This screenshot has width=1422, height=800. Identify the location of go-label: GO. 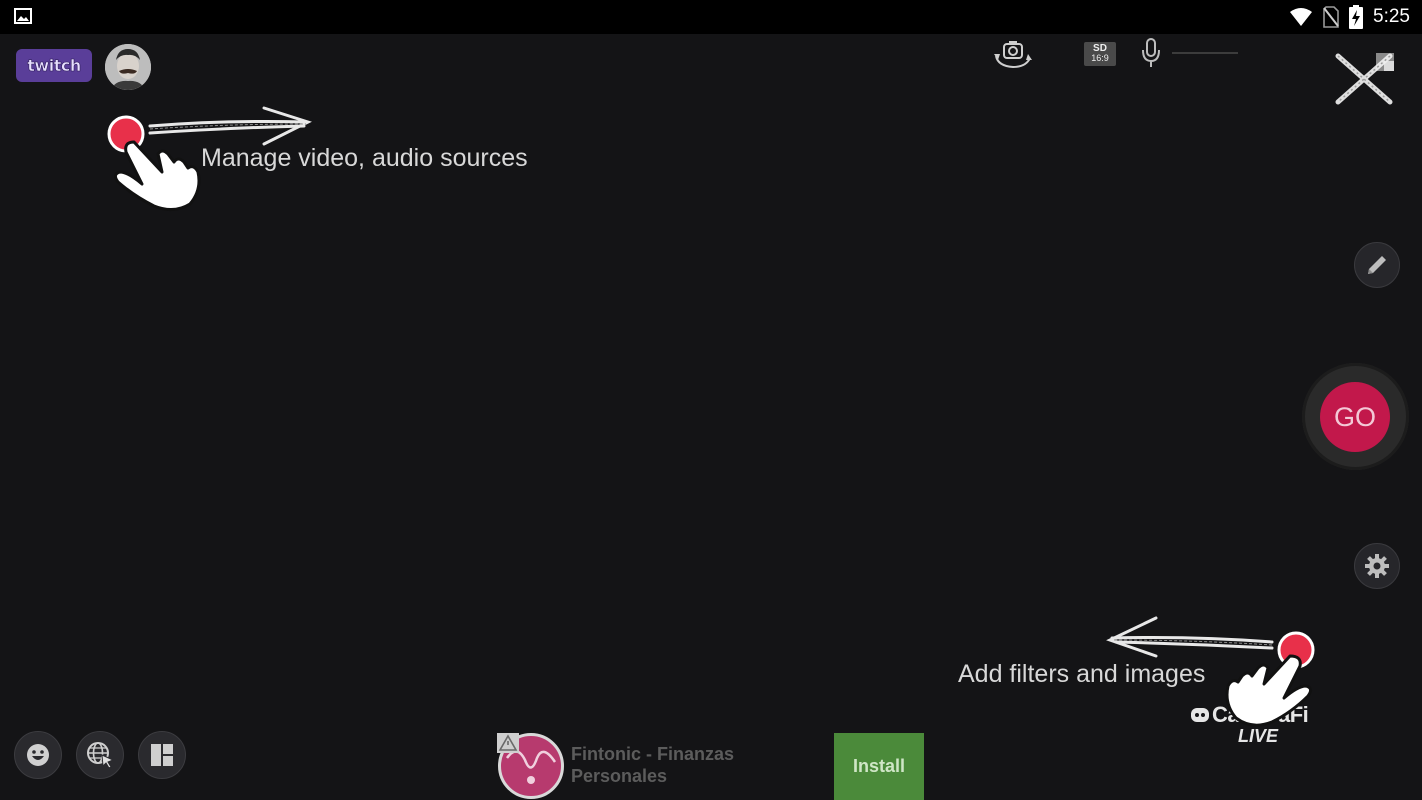
(1354, 416).